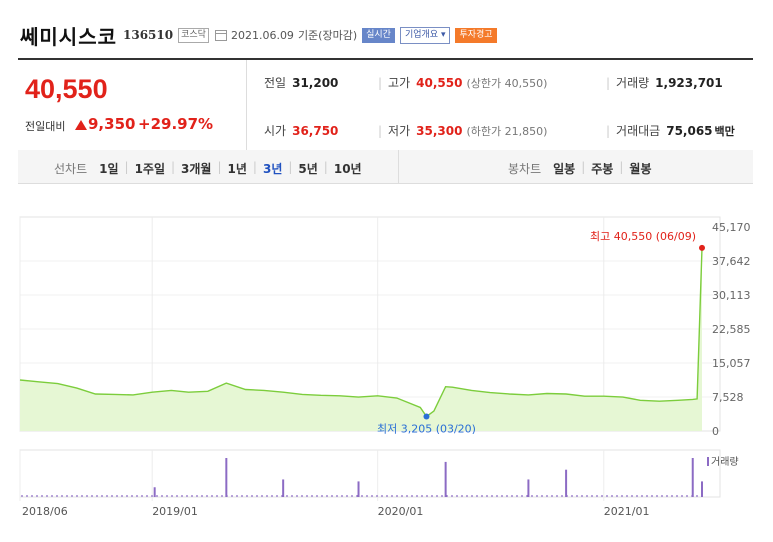  I want to click on period-tab-0: 1일, so click(108, 168).